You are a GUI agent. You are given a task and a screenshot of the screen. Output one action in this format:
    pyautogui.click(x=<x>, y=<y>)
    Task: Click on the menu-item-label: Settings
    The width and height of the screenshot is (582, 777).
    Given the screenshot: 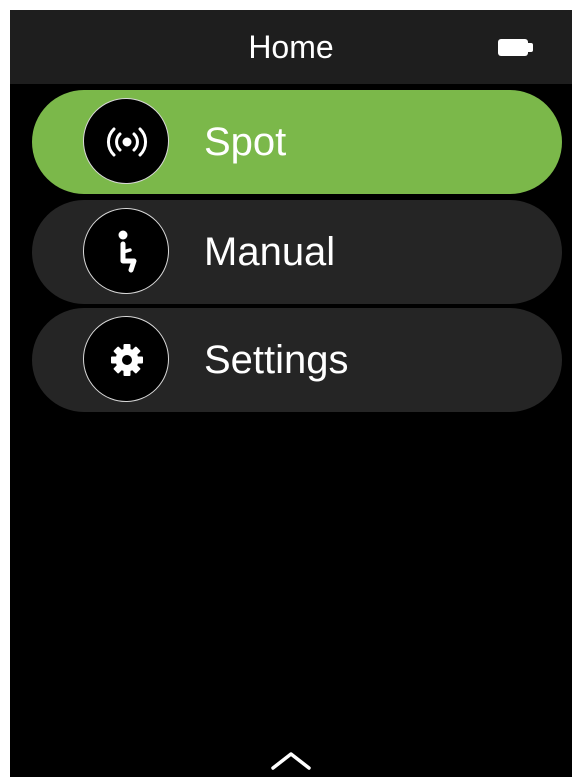 What is the action you would take?
    pyautogui.click(x=276, y=360)
    